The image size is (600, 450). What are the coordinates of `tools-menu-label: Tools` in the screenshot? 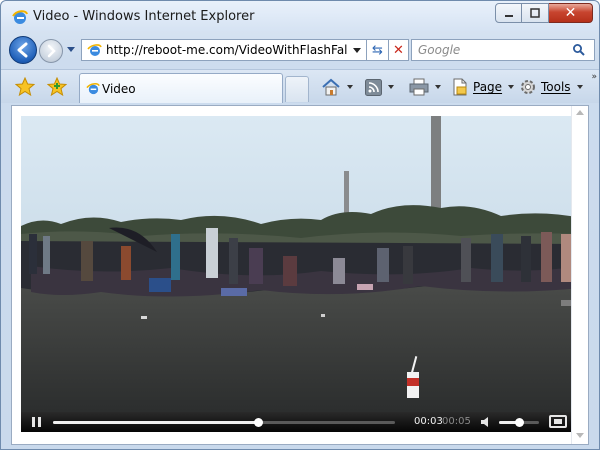 It's located at (556, 87).